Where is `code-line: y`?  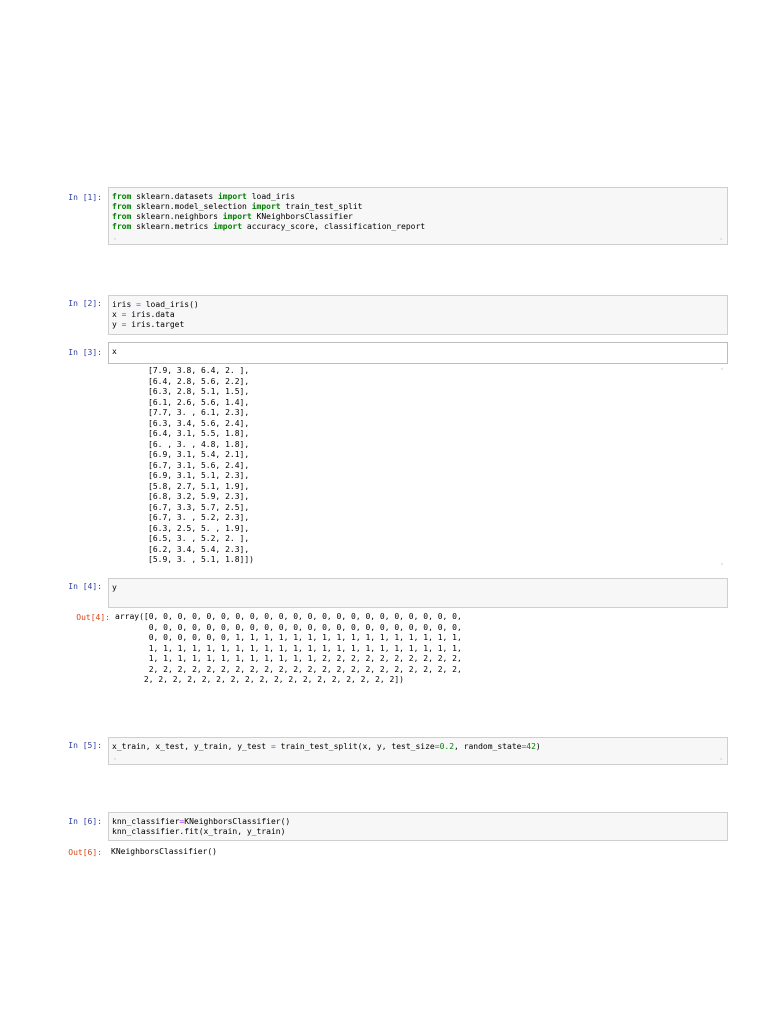
code-line: y is located at coordinates (418, 588).